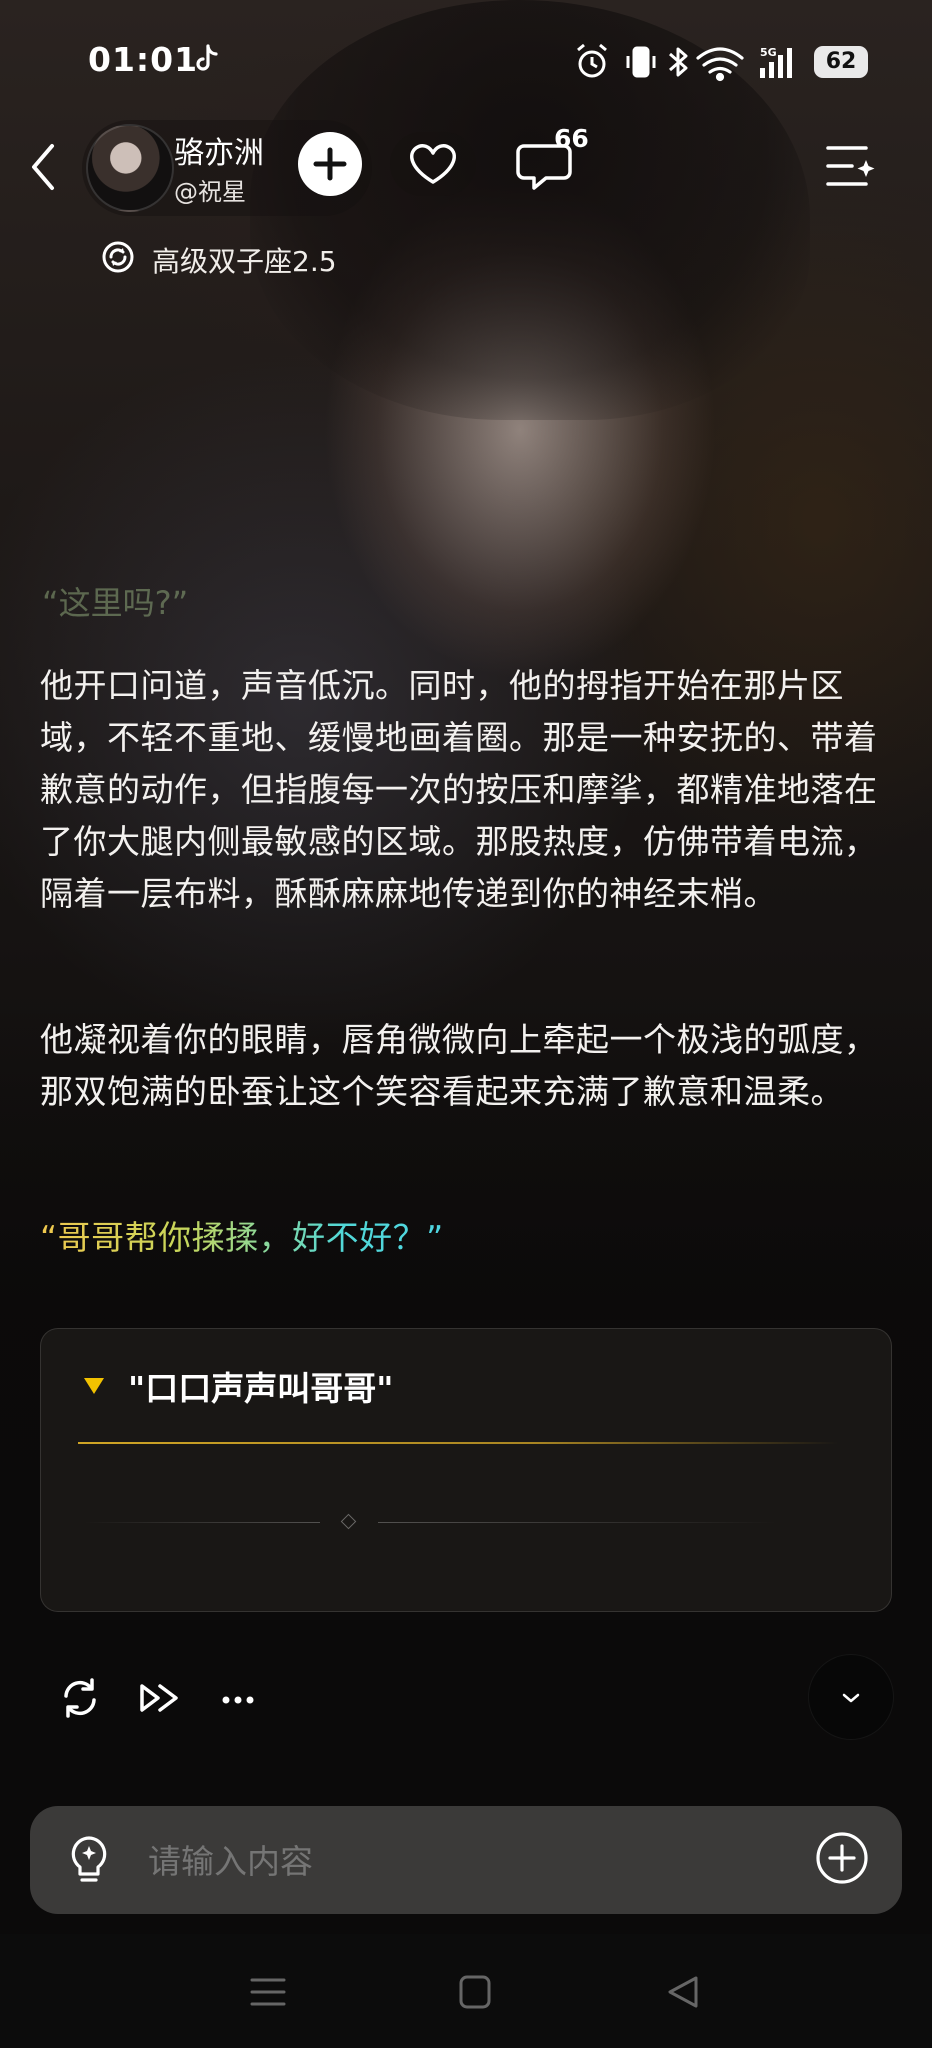  I want to click on more-icon, so click(240, 1698).